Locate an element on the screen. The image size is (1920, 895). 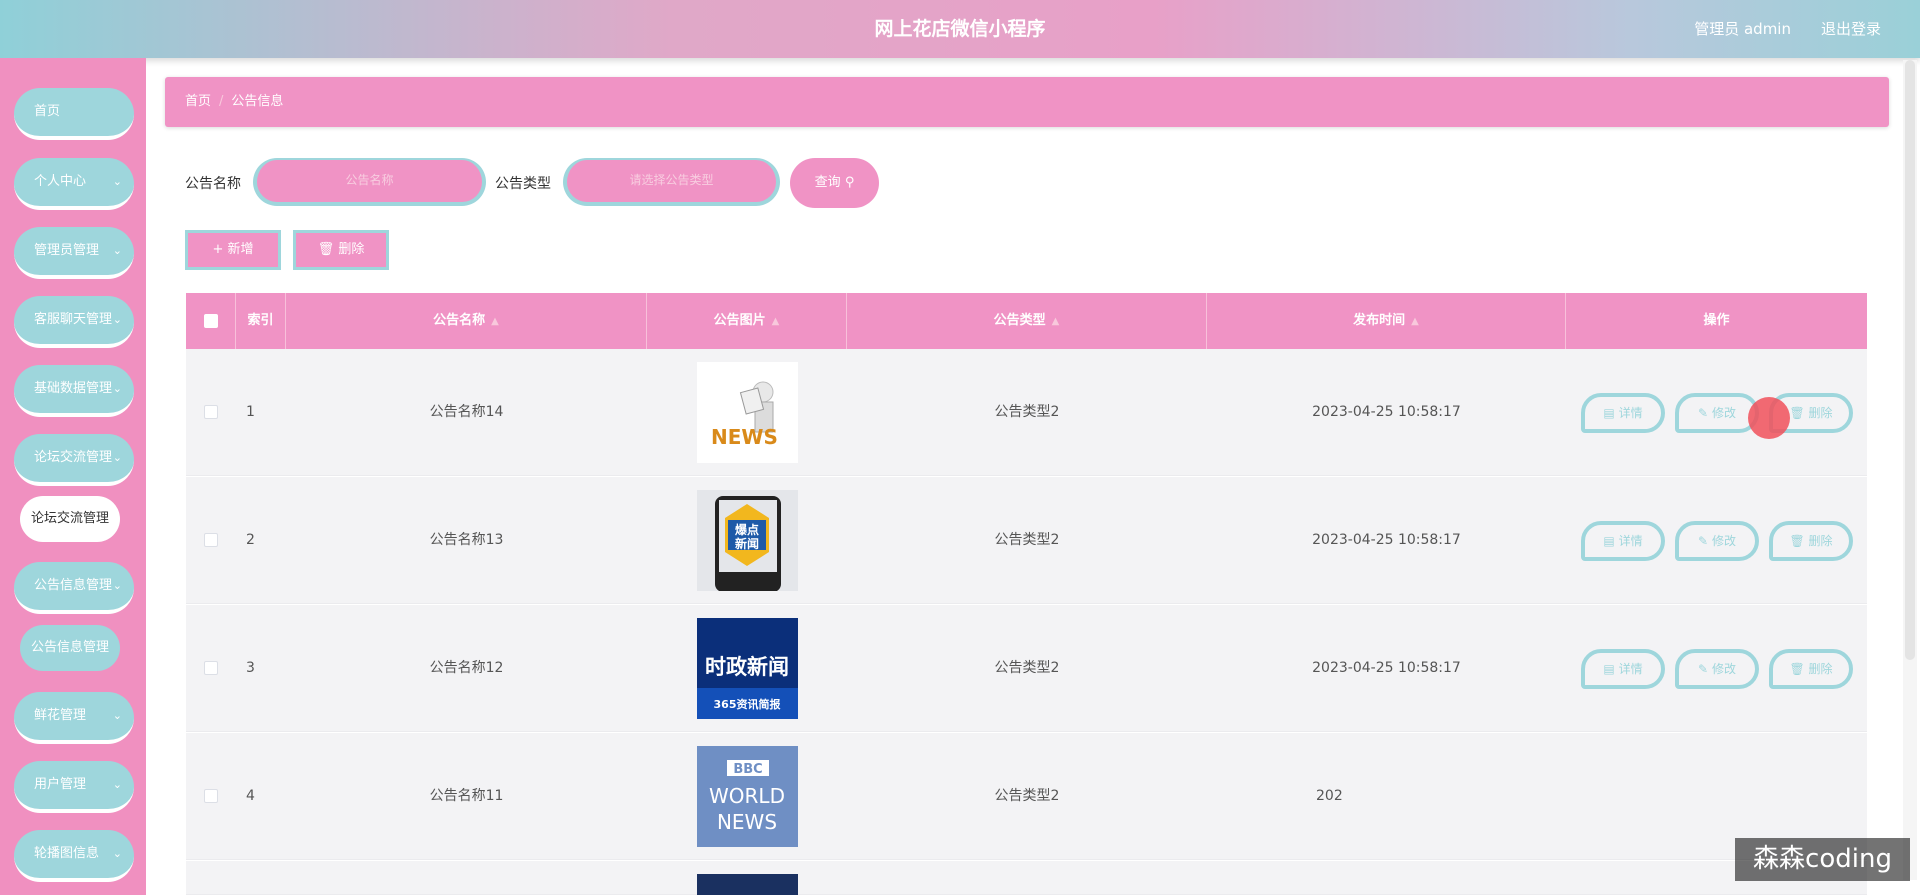
sidebar-item-users: 用户管理 ⌄ is located at coordinates (74, 787).